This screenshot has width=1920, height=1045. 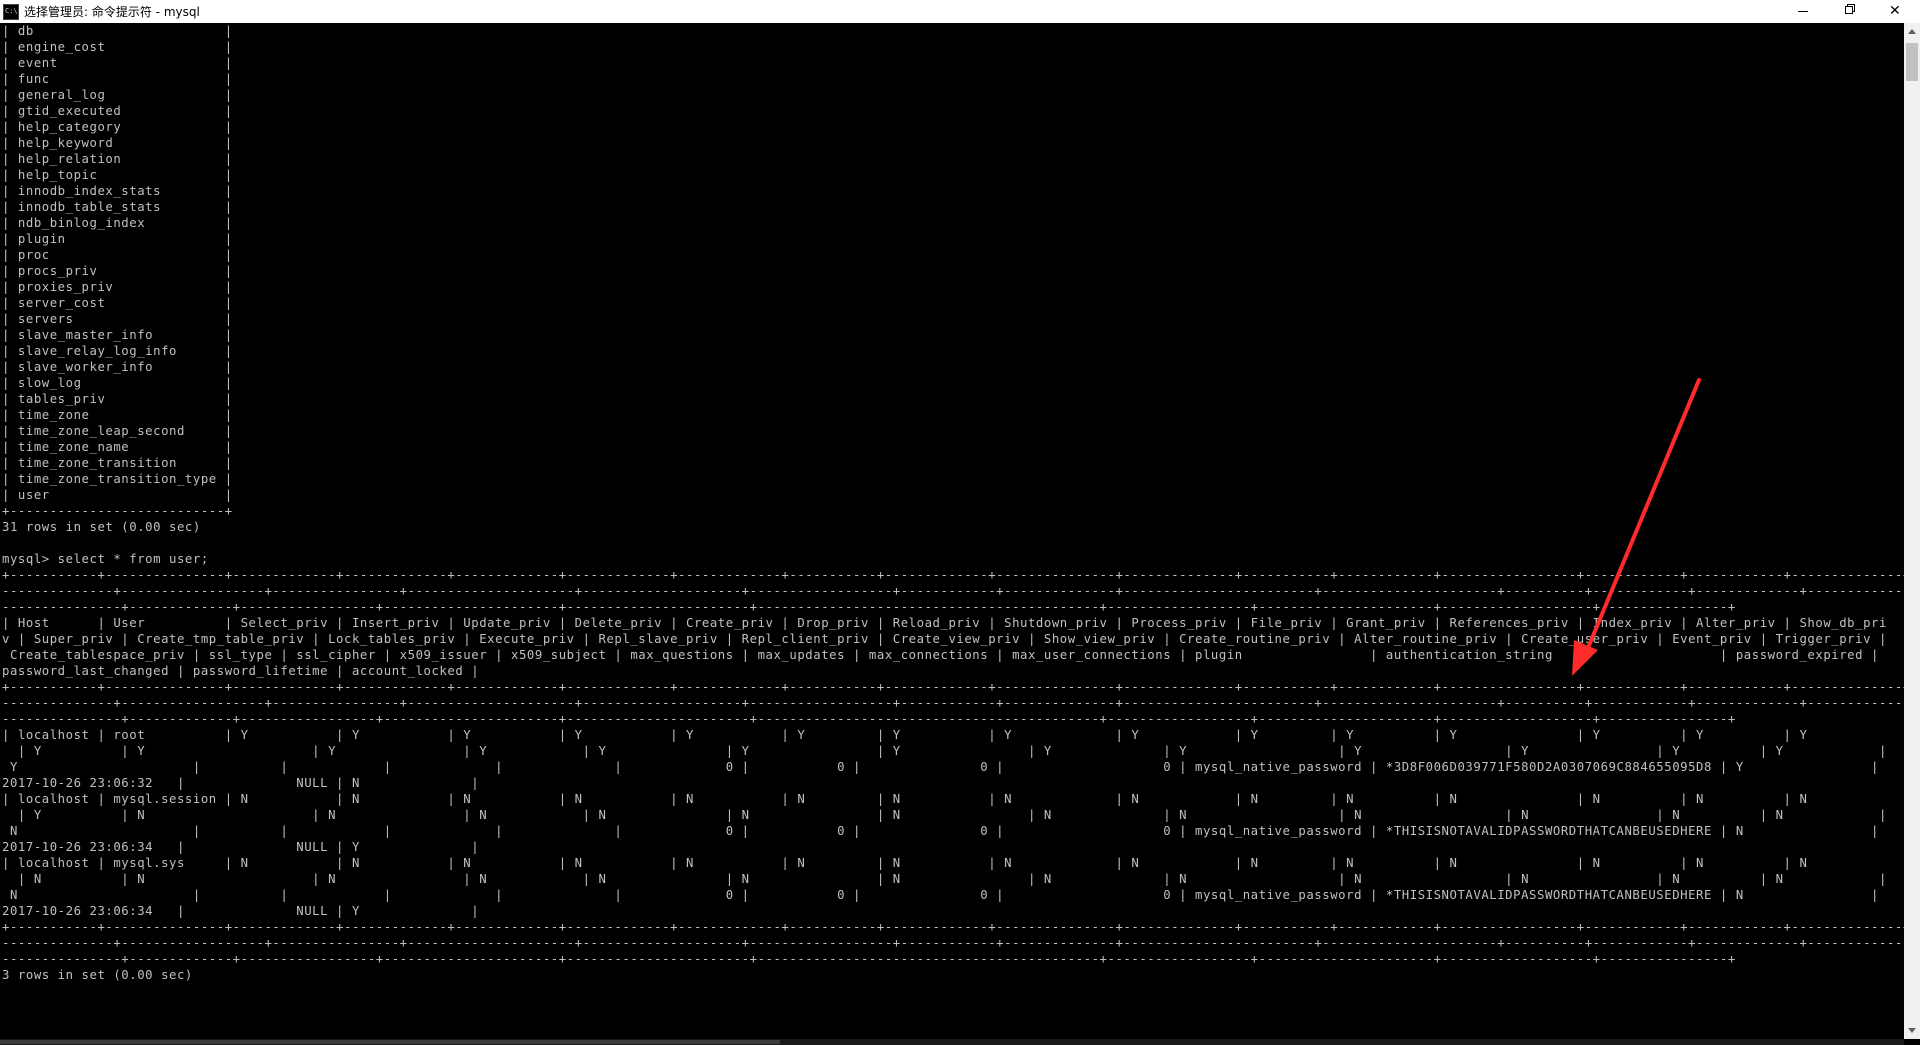 I want to click on title-bar: 选择管理员: 命令提示符 - mysql ✕, so click(x=960, y=11).